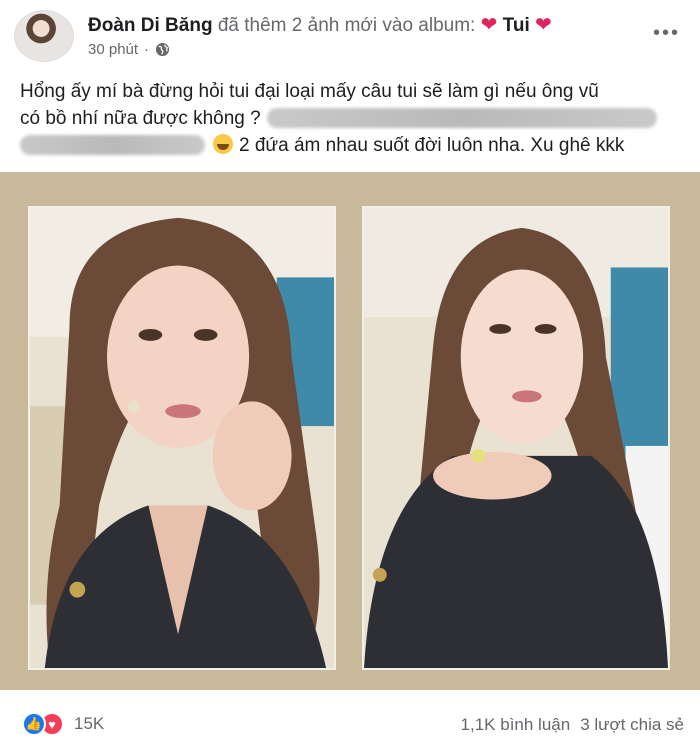 This screenshot has height=747, width=700. What do you see at coordinates (572, 725) in the screenshot?
I see `post-stats: 1,1K bình luận 3 lượt chia sẻ` at bounding box center [572, 725].